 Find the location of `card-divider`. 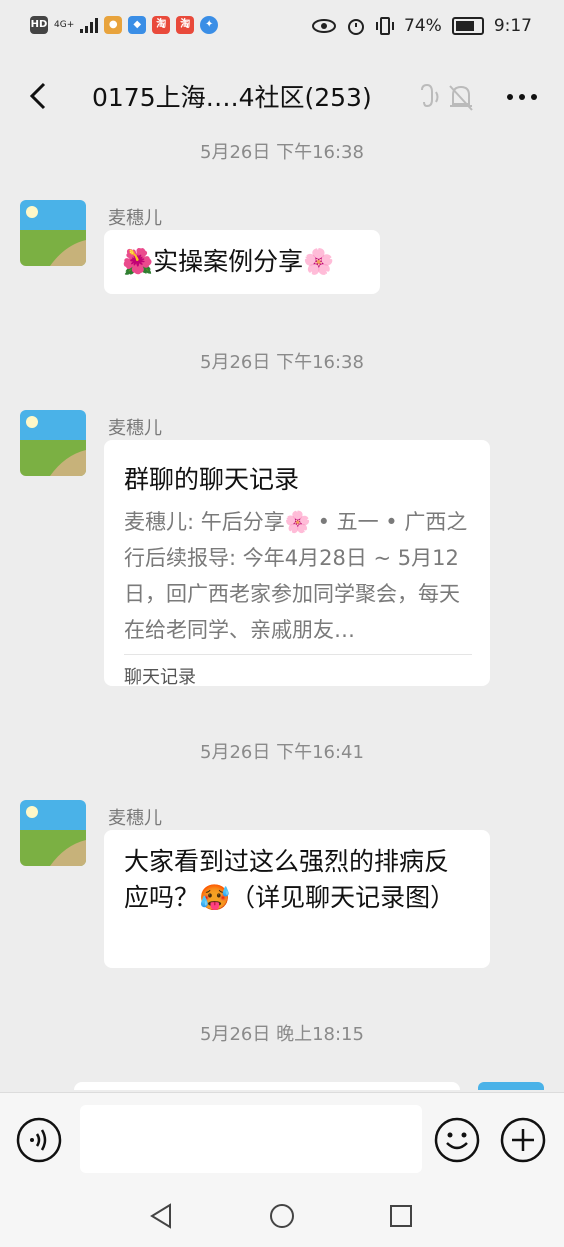

card-divider is located at coordinates (298, 654).